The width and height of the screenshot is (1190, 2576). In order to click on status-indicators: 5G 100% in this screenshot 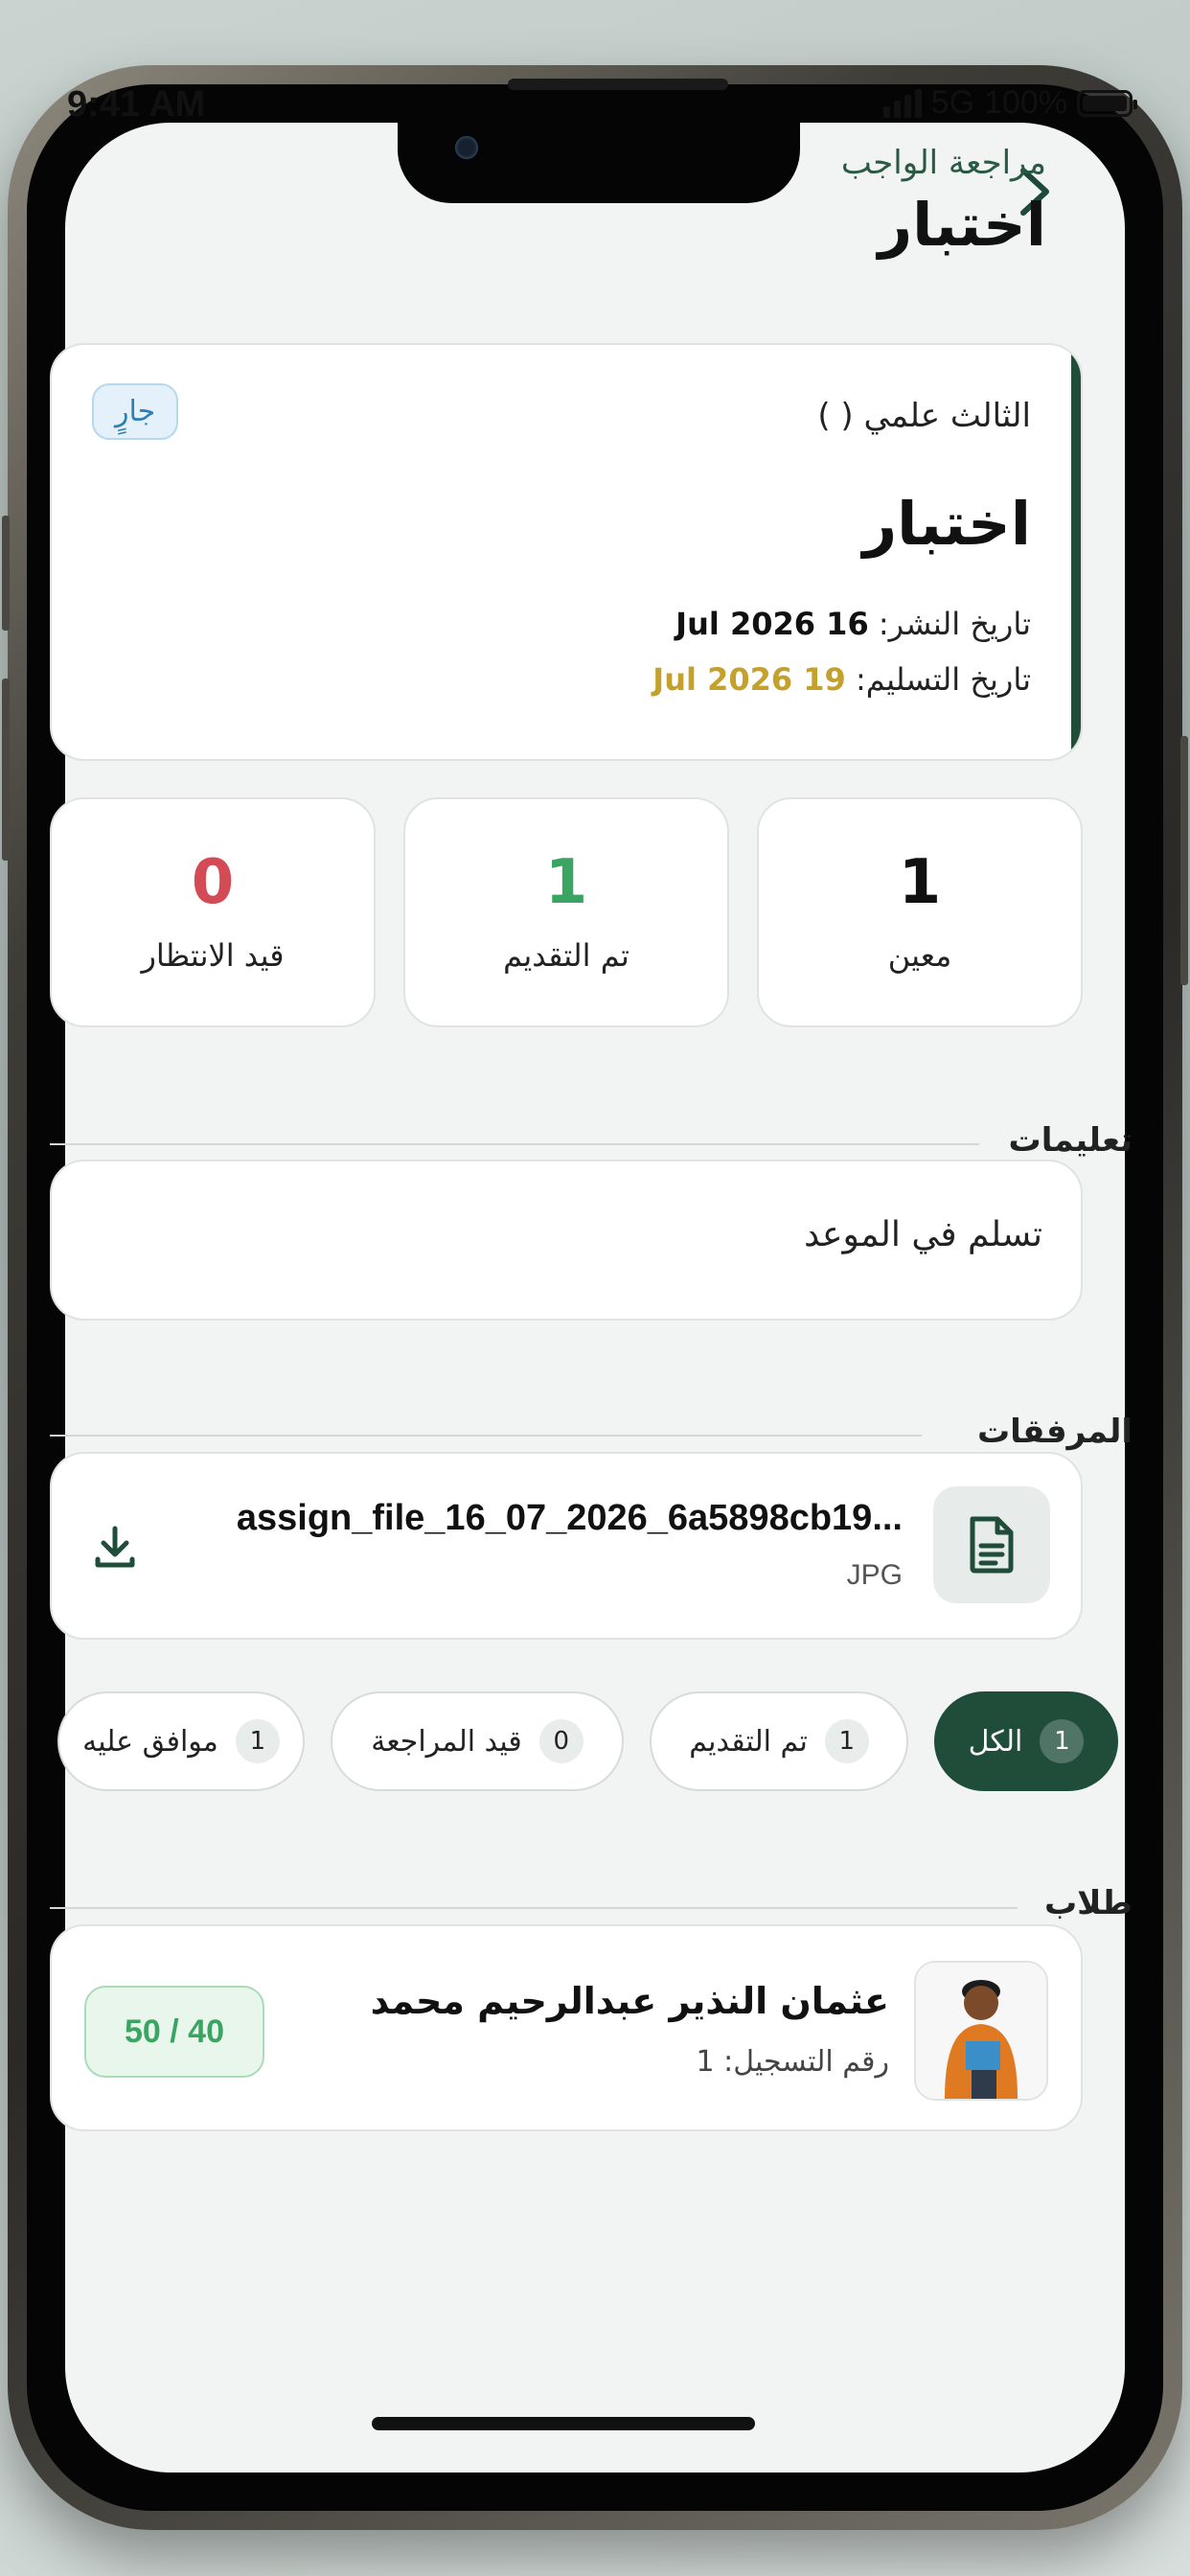, I will do `click(1010, 103)`.